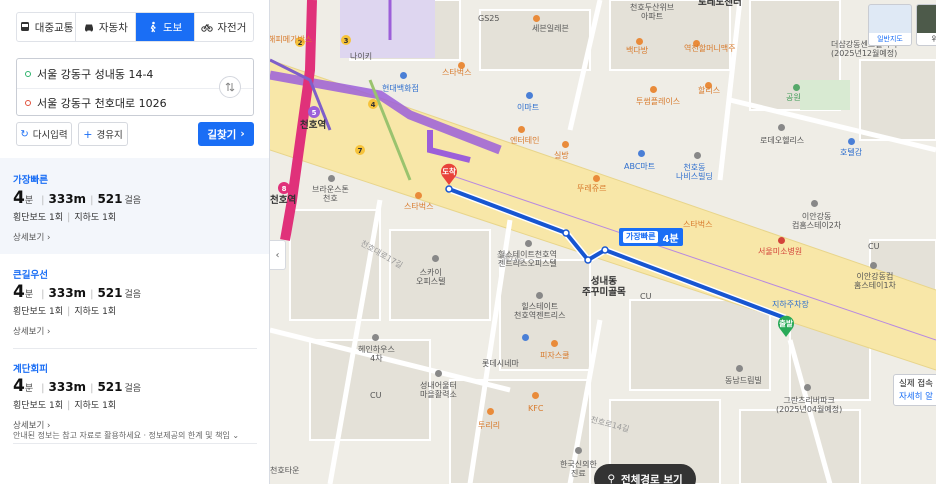  What do you see at coordinates (592, 188) in the screenshot?
I see `map-label: 뚜레쥬르` at bounding box center [592, 188].